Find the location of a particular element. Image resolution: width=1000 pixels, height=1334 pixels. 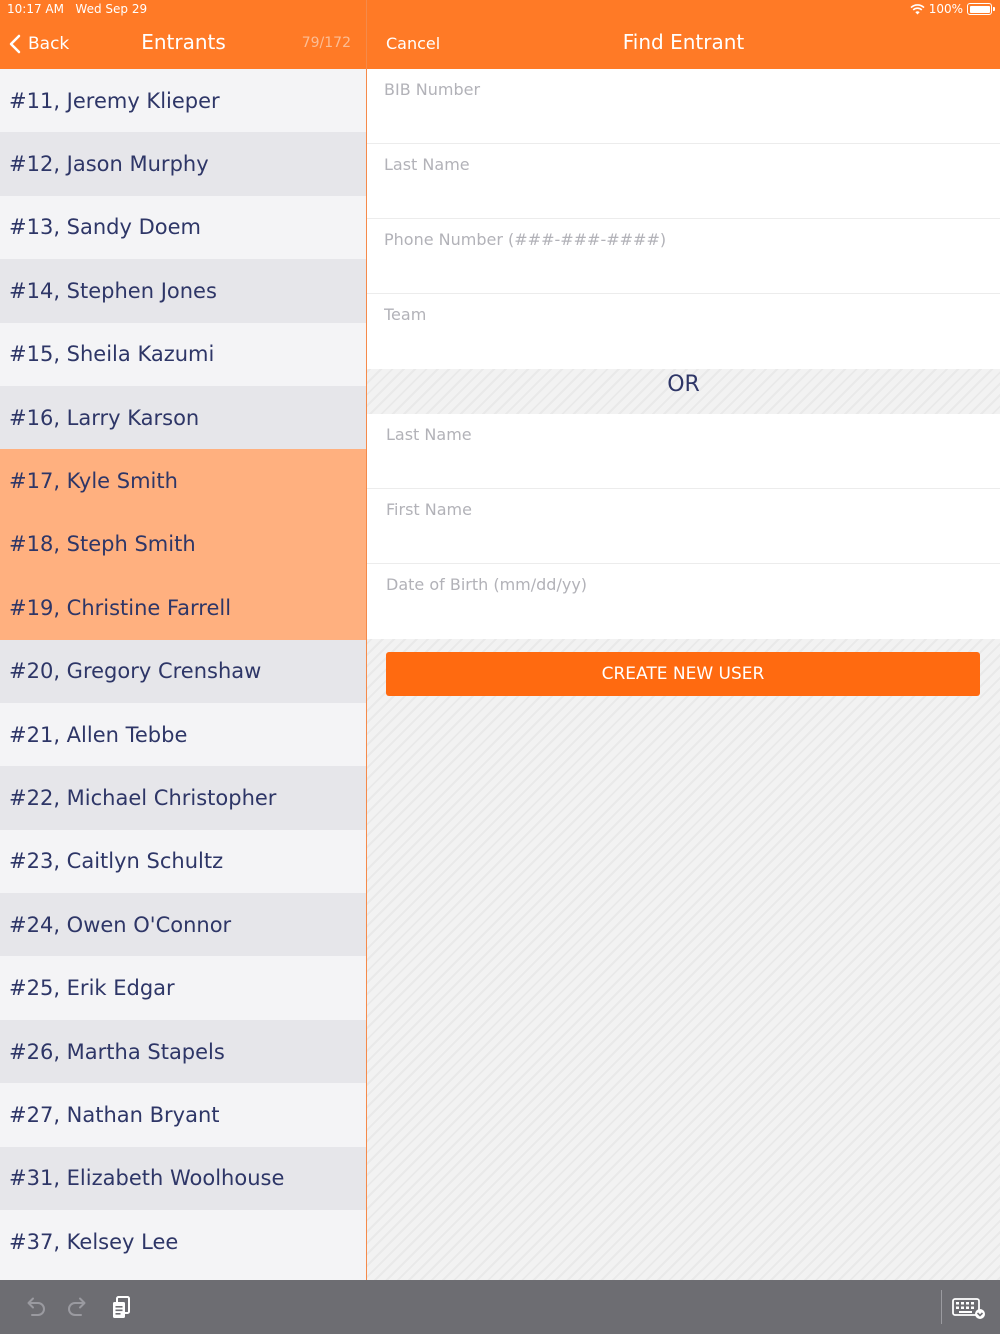

or-separator: OR is located at coordinates (683, 384).